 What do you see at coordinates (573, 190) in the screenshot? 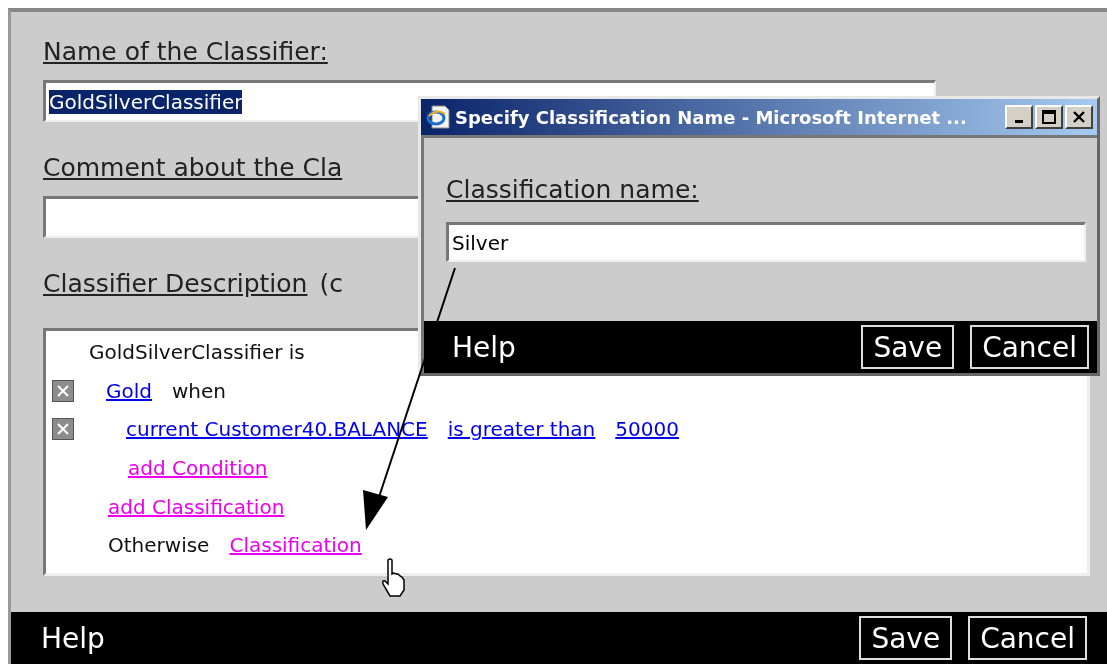
I see `field-label: Classification name:` at bounding box center [573, 190].